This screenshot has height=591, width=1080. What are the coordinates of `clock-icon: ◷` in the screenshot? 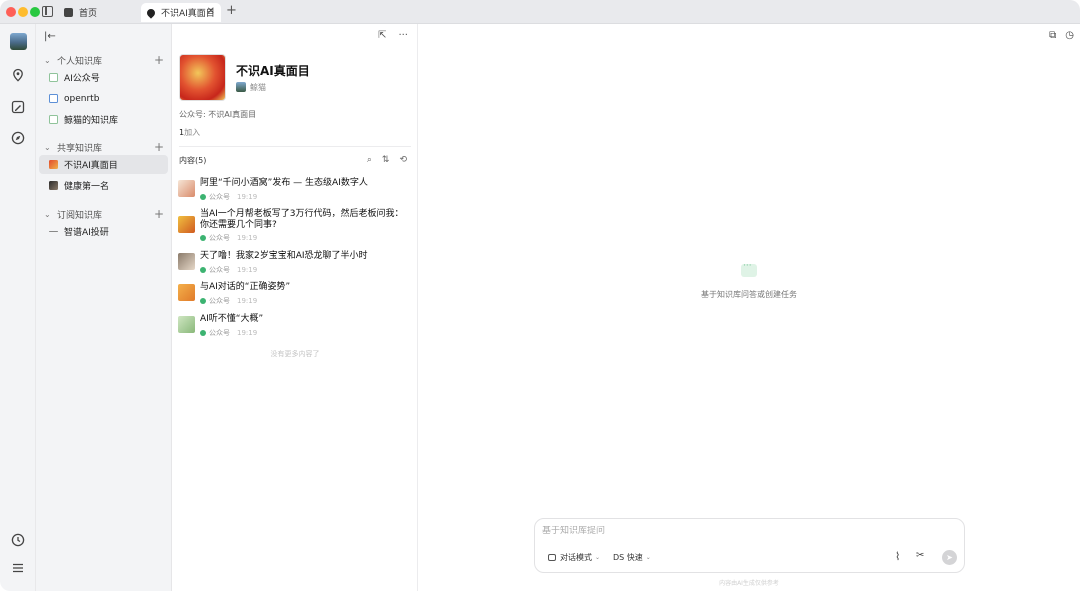 It's located at (1069, 35).